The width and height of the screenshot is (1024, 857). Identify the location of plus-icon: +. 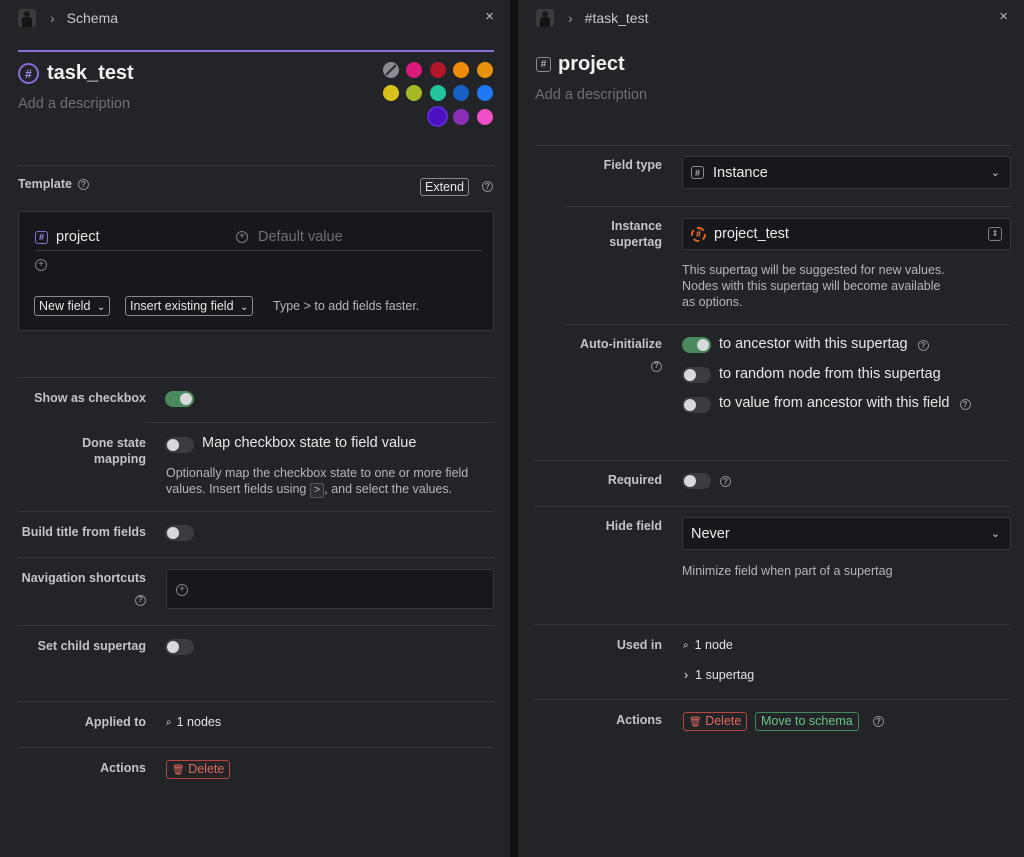
(182, 590).